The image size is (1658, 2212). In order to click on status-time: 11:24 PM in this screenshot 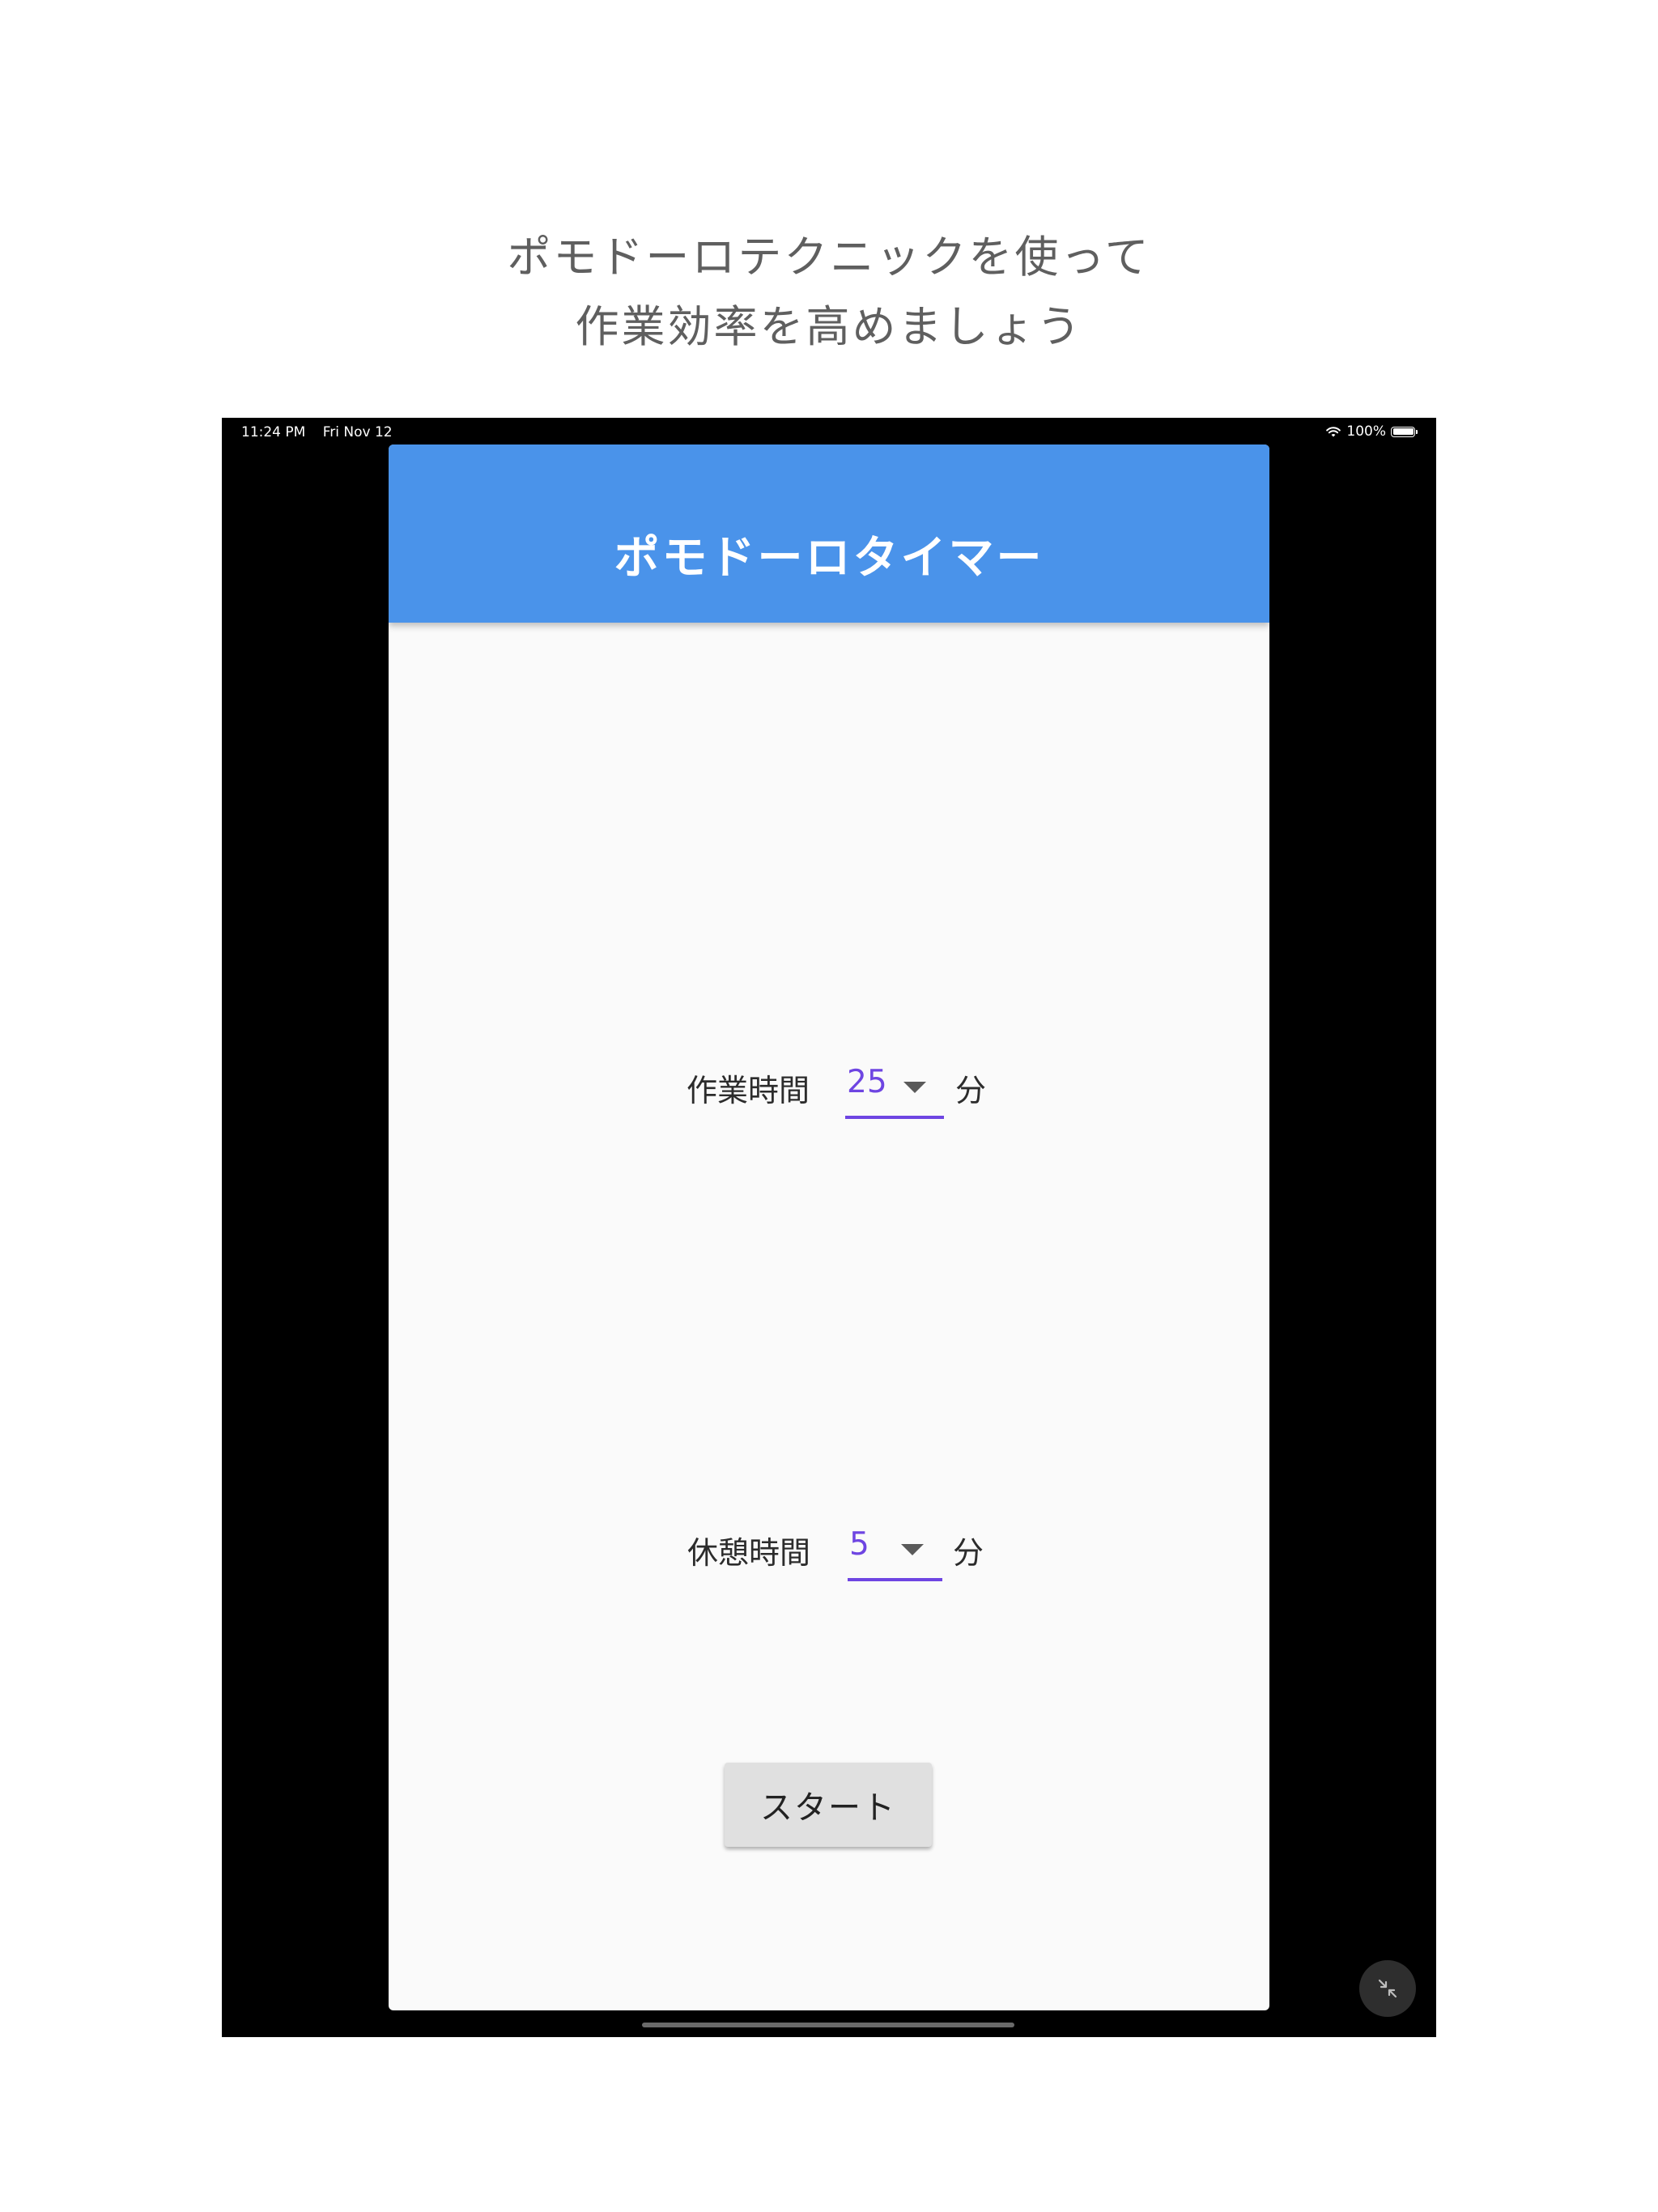, I will do `click(273, 432)`.